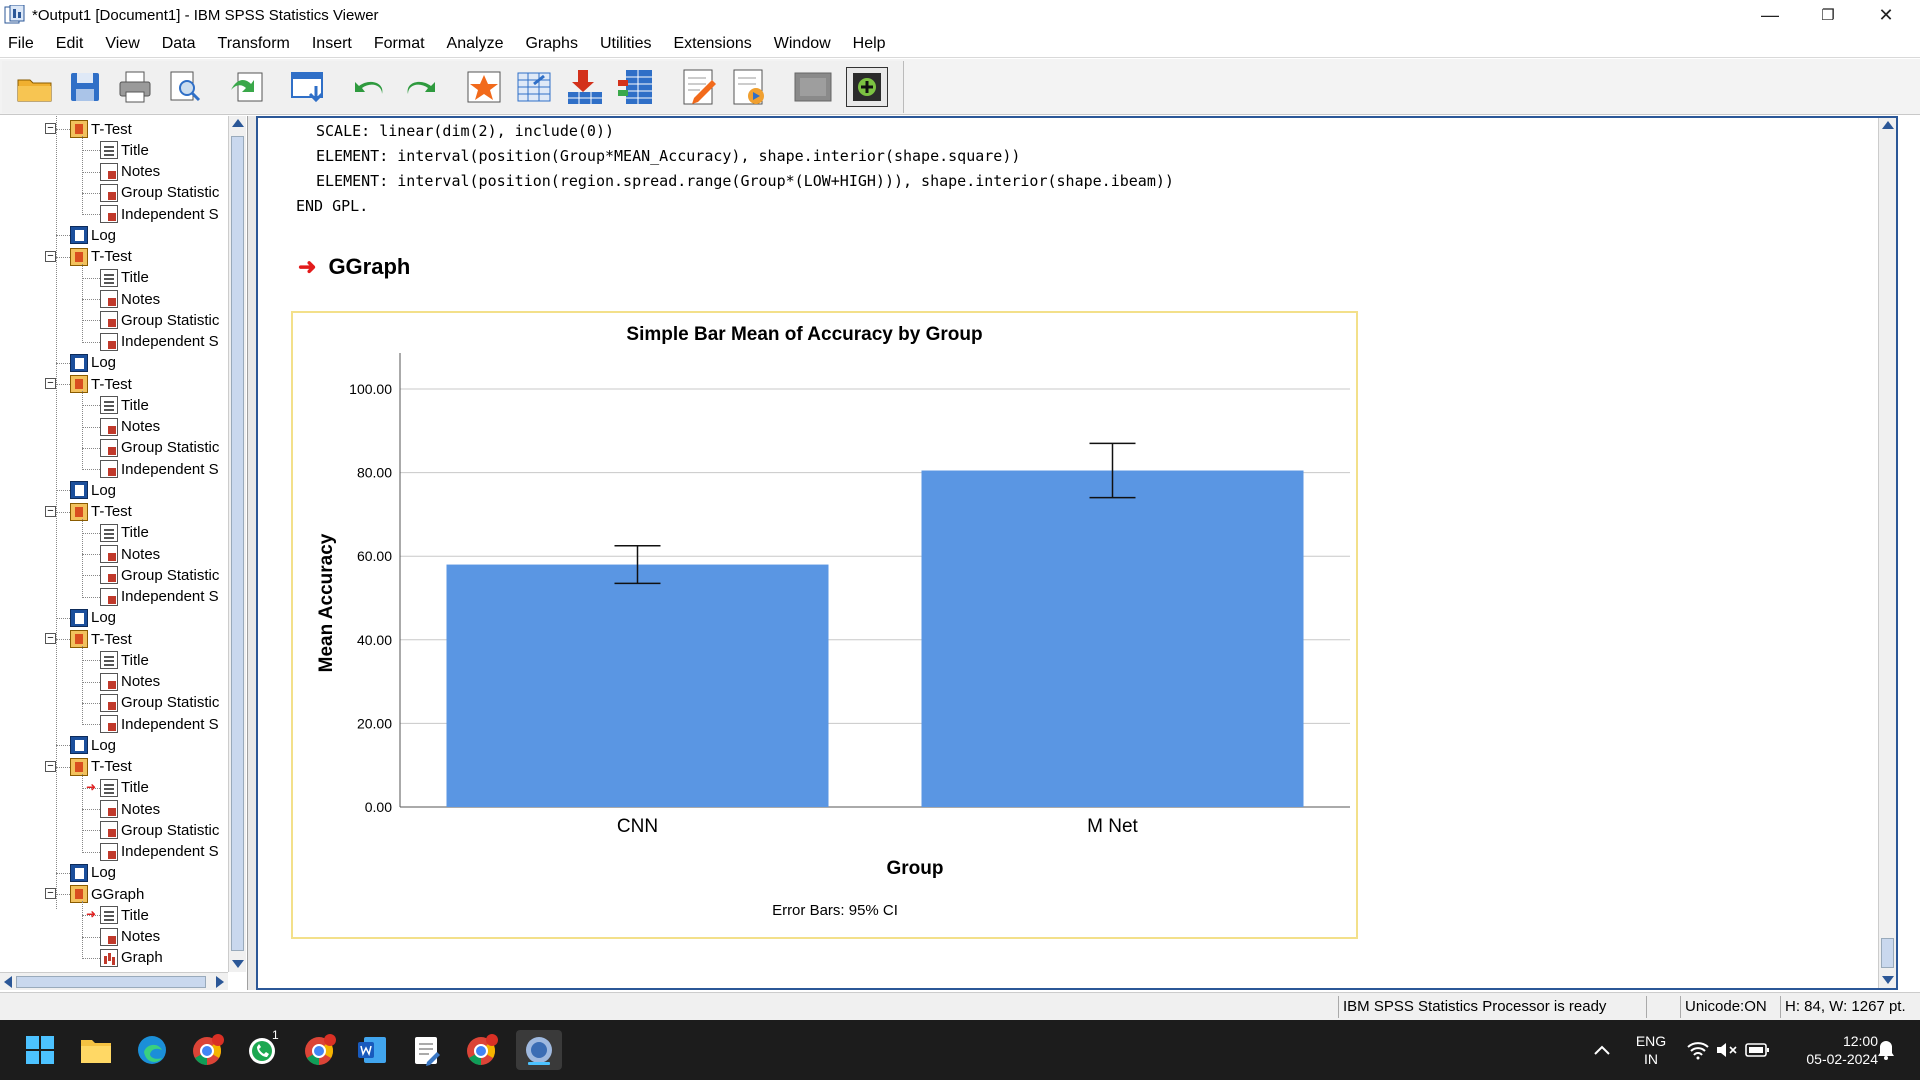 The height and width of the screenshot is (1080, 1920). Describe the element at coordinates (628, 44) in the screenshot. I see `menu-utilities: Utilities` at that location.